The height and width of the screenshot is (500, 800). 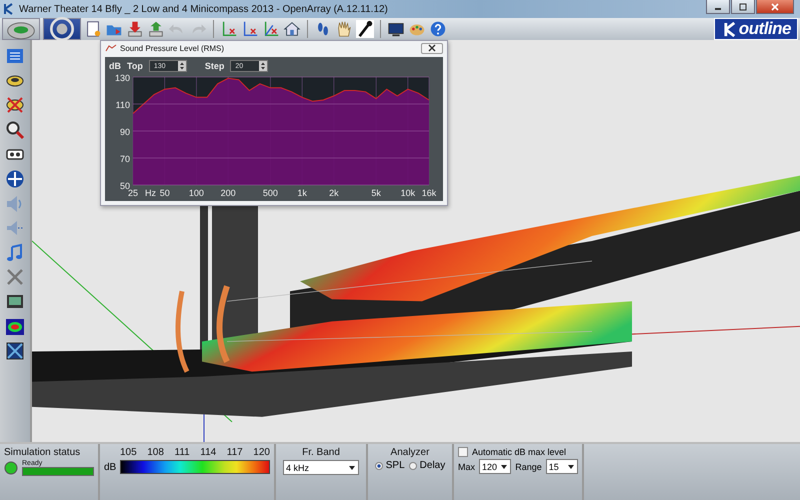 What do you see at coordinates (155, 452) in the screenshot?
I see `scale-tick-label: 108` at bounding box center [155, 452].